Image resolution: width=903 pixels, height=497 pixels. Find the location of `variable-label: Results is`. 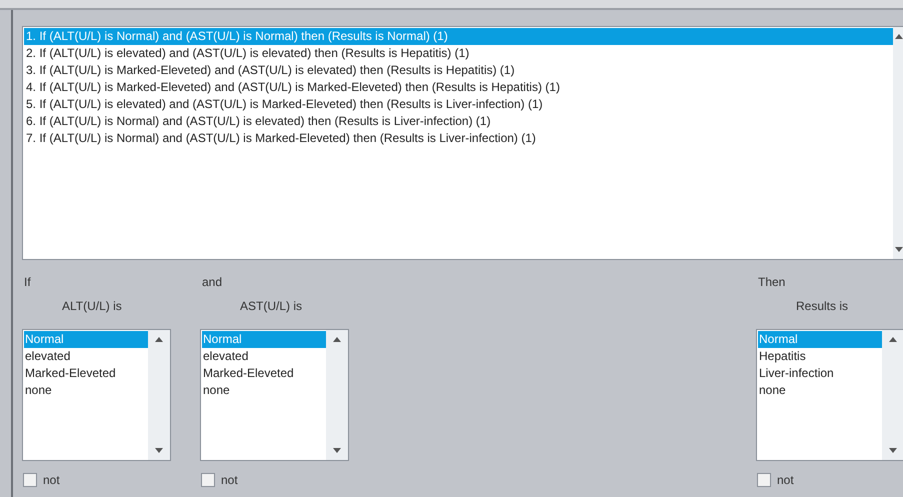

variable-label: Results is is located at coordinates (823, 306).